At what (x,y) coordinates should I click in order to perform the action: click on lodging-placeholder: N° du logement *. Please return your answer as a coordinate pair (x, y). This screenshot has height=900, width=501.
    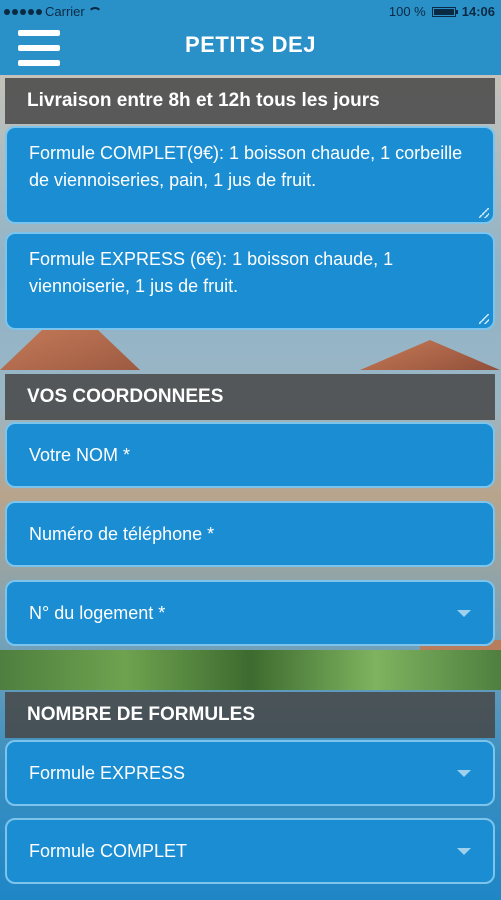
    Looking at the image, I should click on (97, 612).